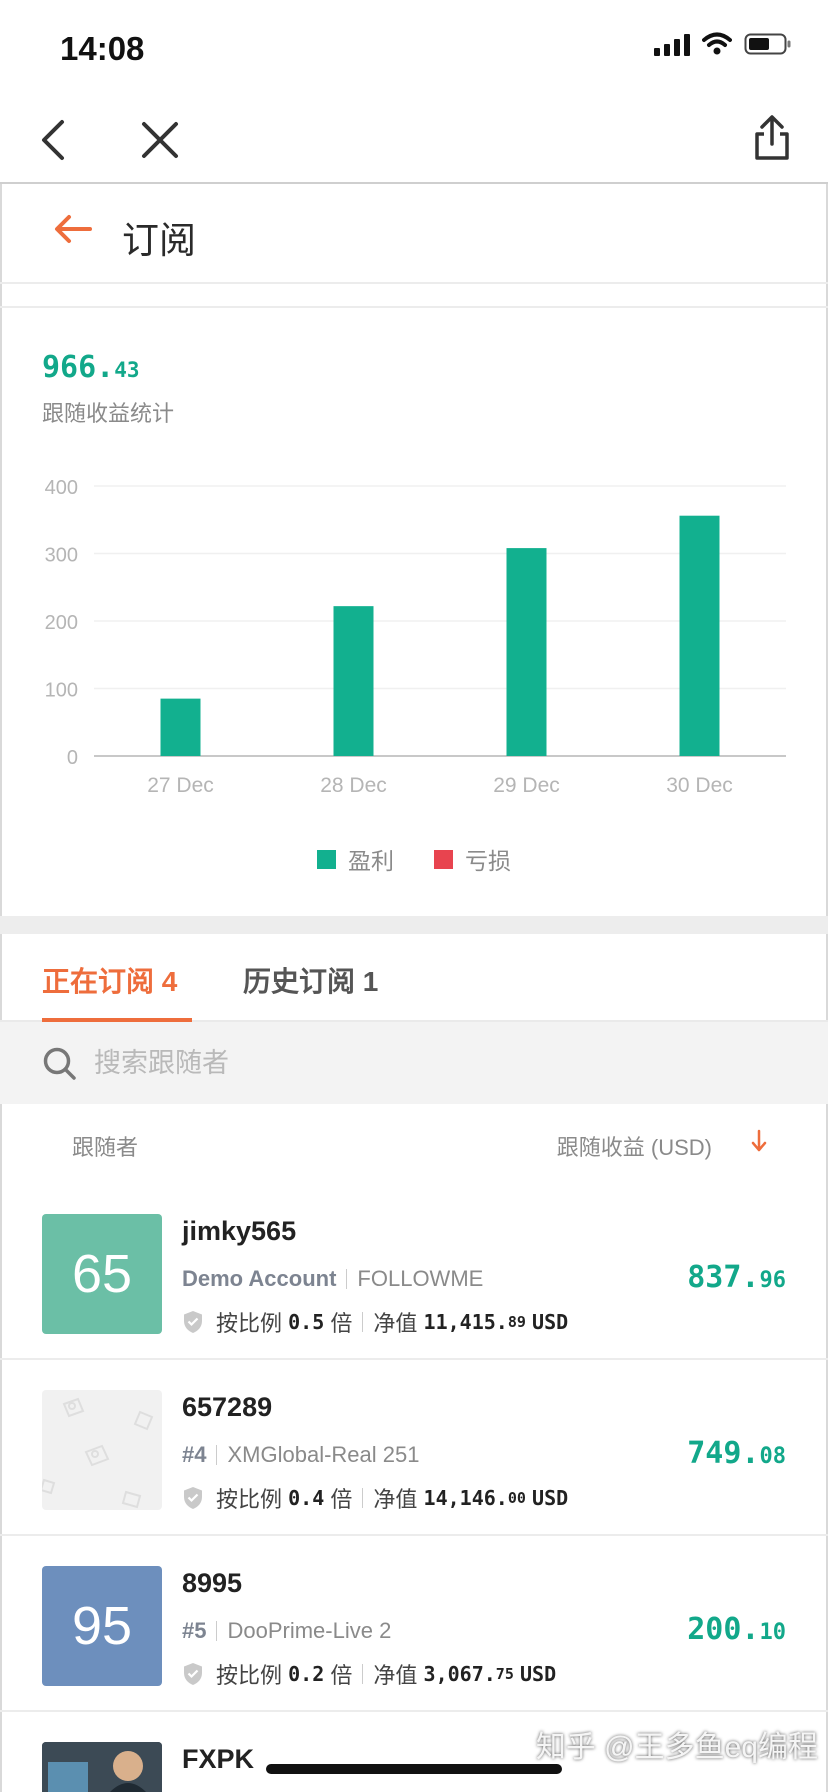 The image size is (828, 1792). I want to click on search-icon, so click(59, 1063).